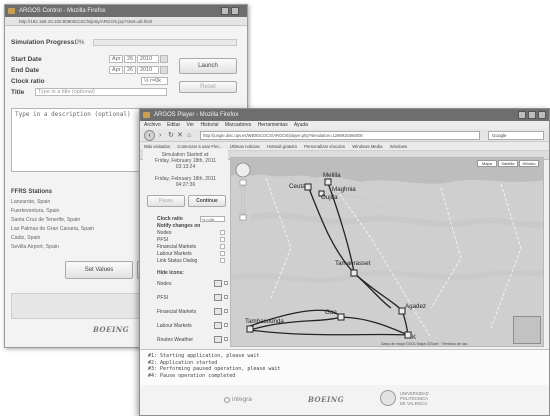 This screenshot has width=550, height=416. I want to click on menu-item: Herramientas, so click(273, 125).